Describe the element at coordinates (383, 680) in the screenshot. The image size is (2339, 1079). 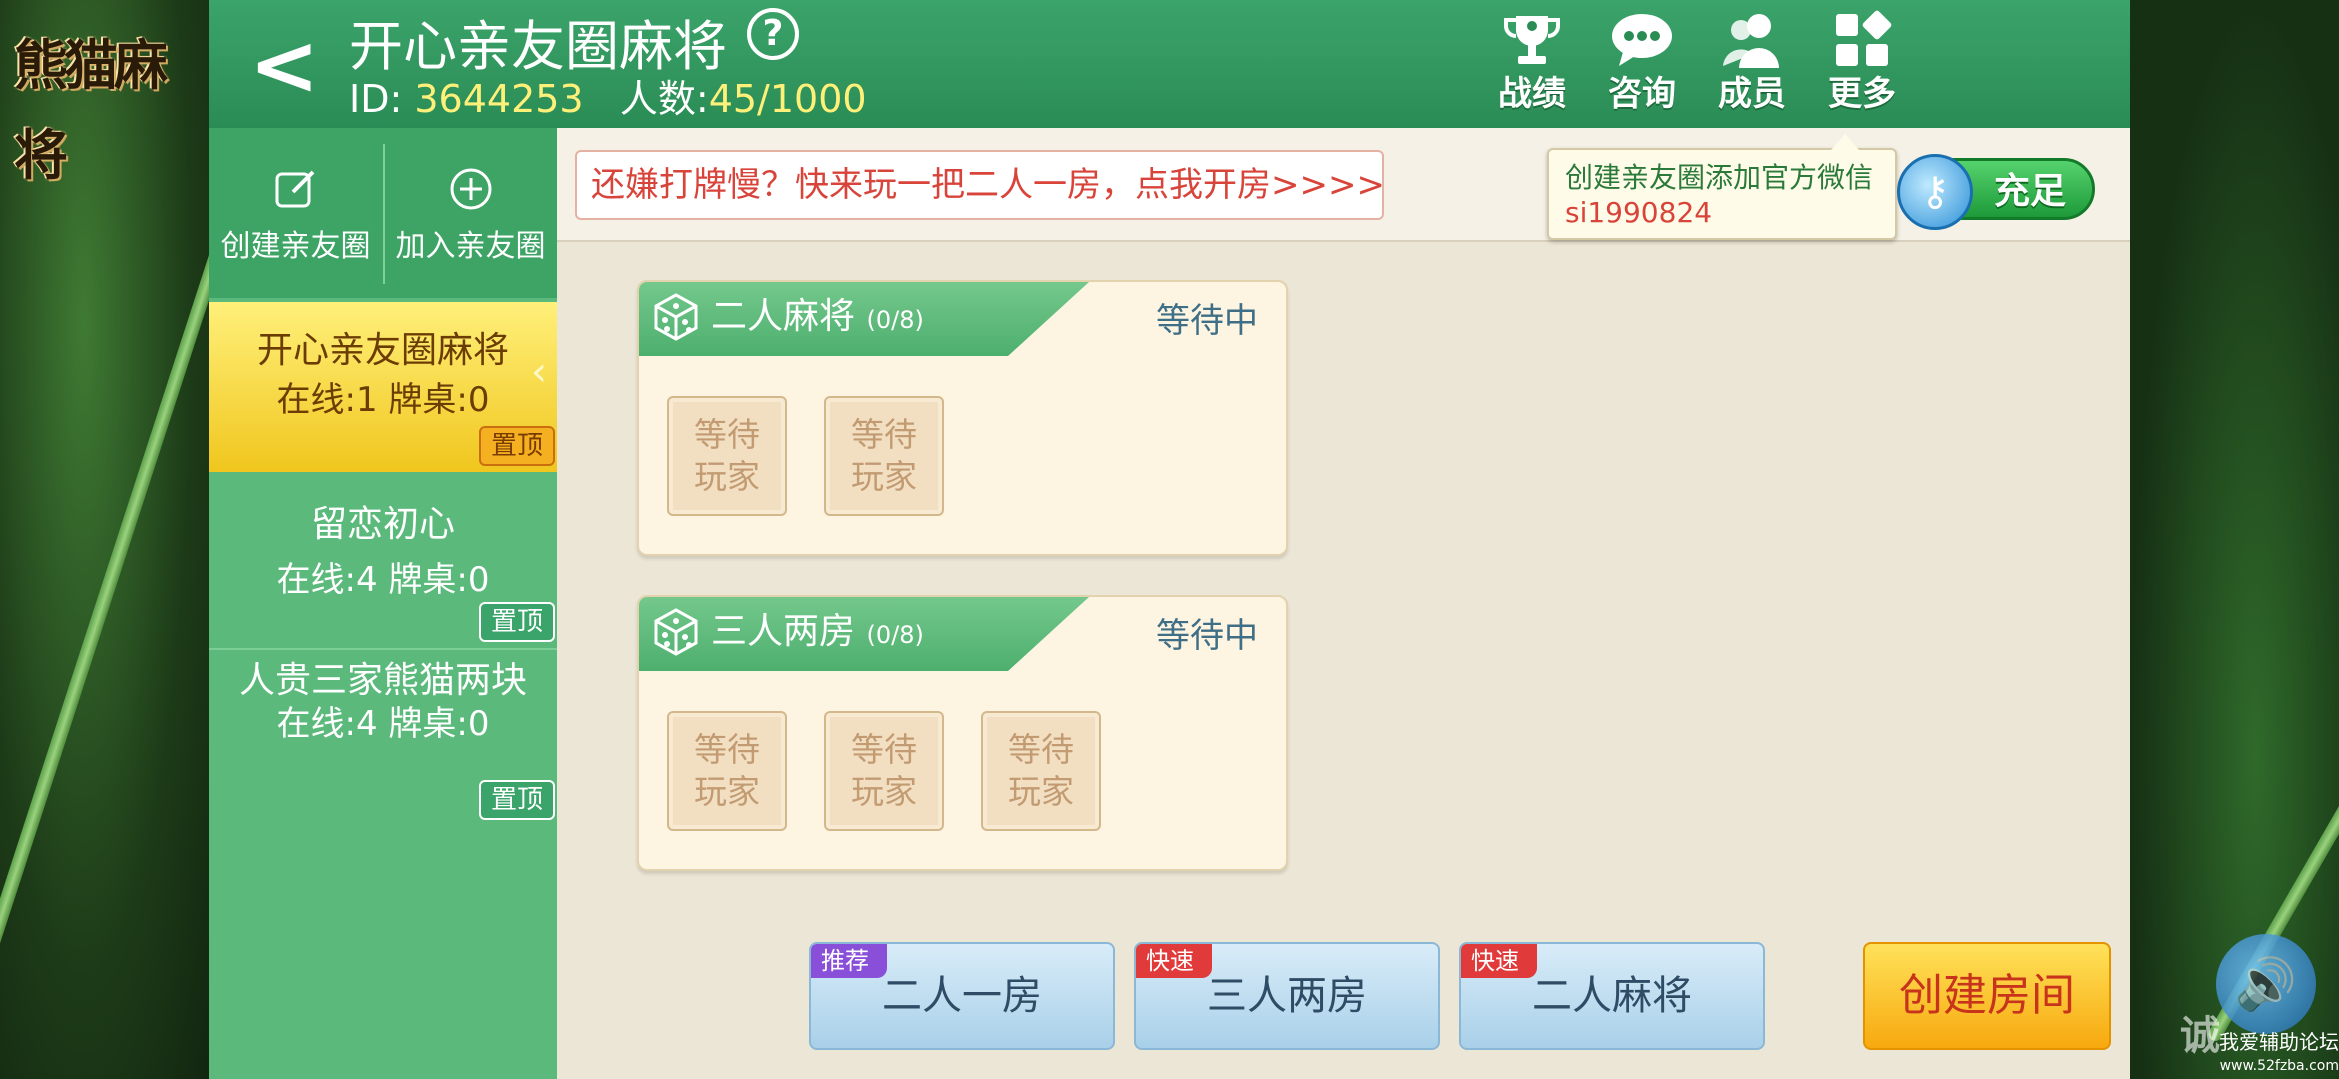
I see `club-name: 人贵三家熊猫两块` at that location.